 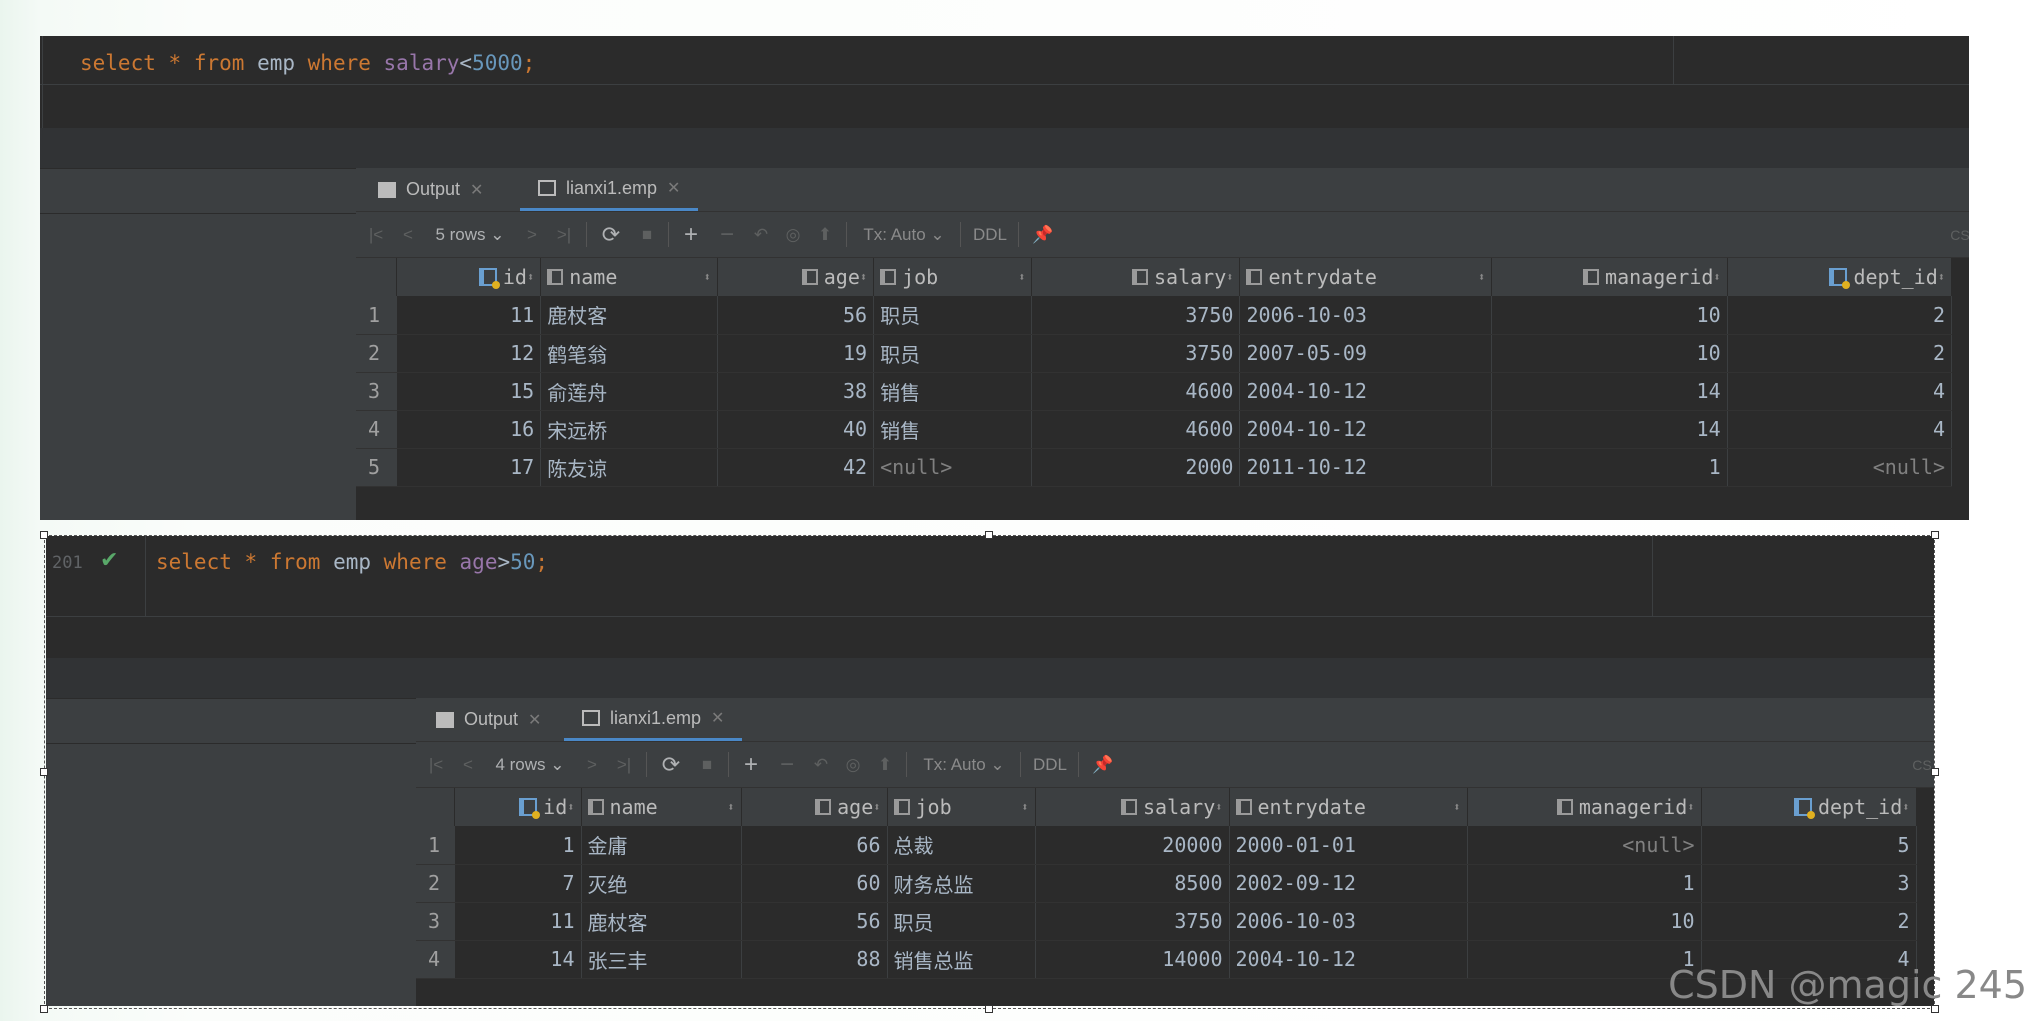 I want to click on row-number: 3, so click(x=377, y=391).